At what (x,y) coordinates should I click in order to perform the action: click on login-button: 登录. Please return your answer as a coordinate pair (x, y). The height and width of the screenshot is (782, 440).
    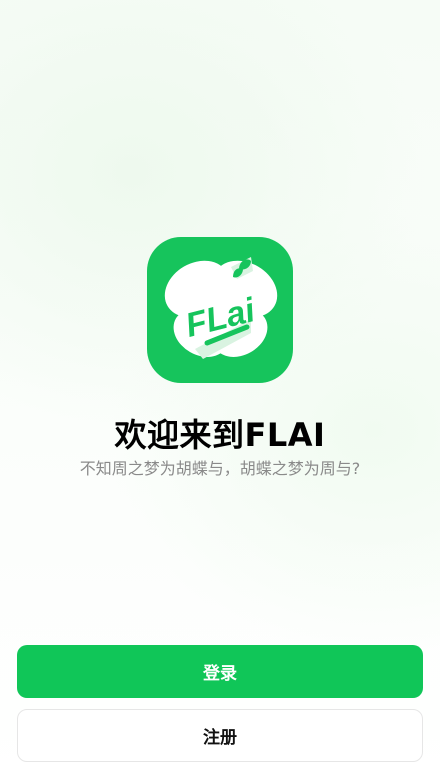
    Looking at the image, I should click on (220, 671).